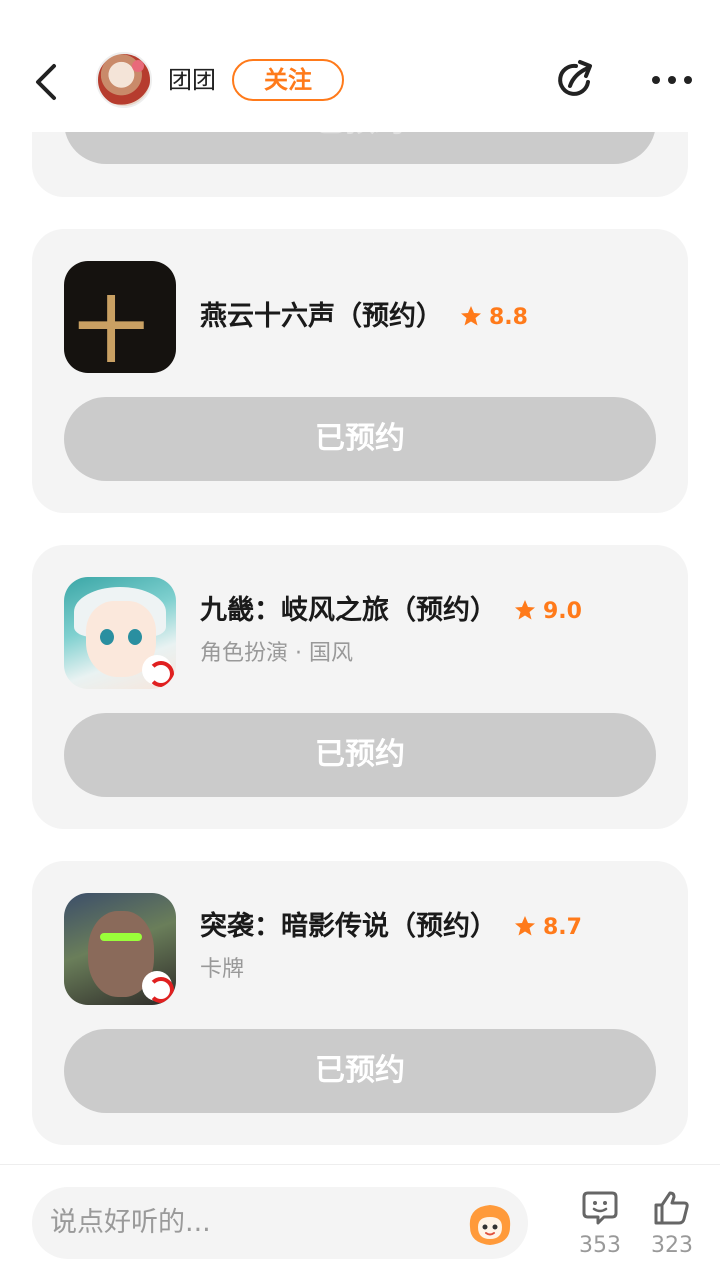  I want to click on bottom-action-bar: 说点好听的... 353 323, so click(360, 1222).